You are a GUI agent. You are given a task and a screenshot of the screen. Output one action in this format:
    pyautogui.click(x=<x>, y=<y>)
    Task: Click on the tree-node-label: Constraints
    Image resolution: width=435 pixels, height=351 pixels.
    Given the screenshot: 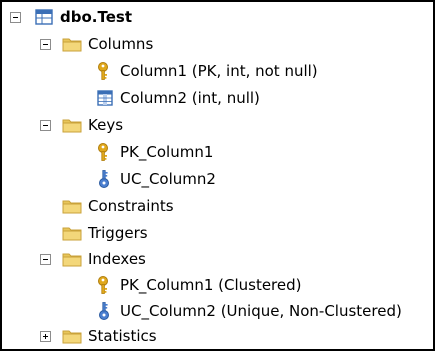 What is the action you would take?
    pyautogui.click(x=131, y=206)
    